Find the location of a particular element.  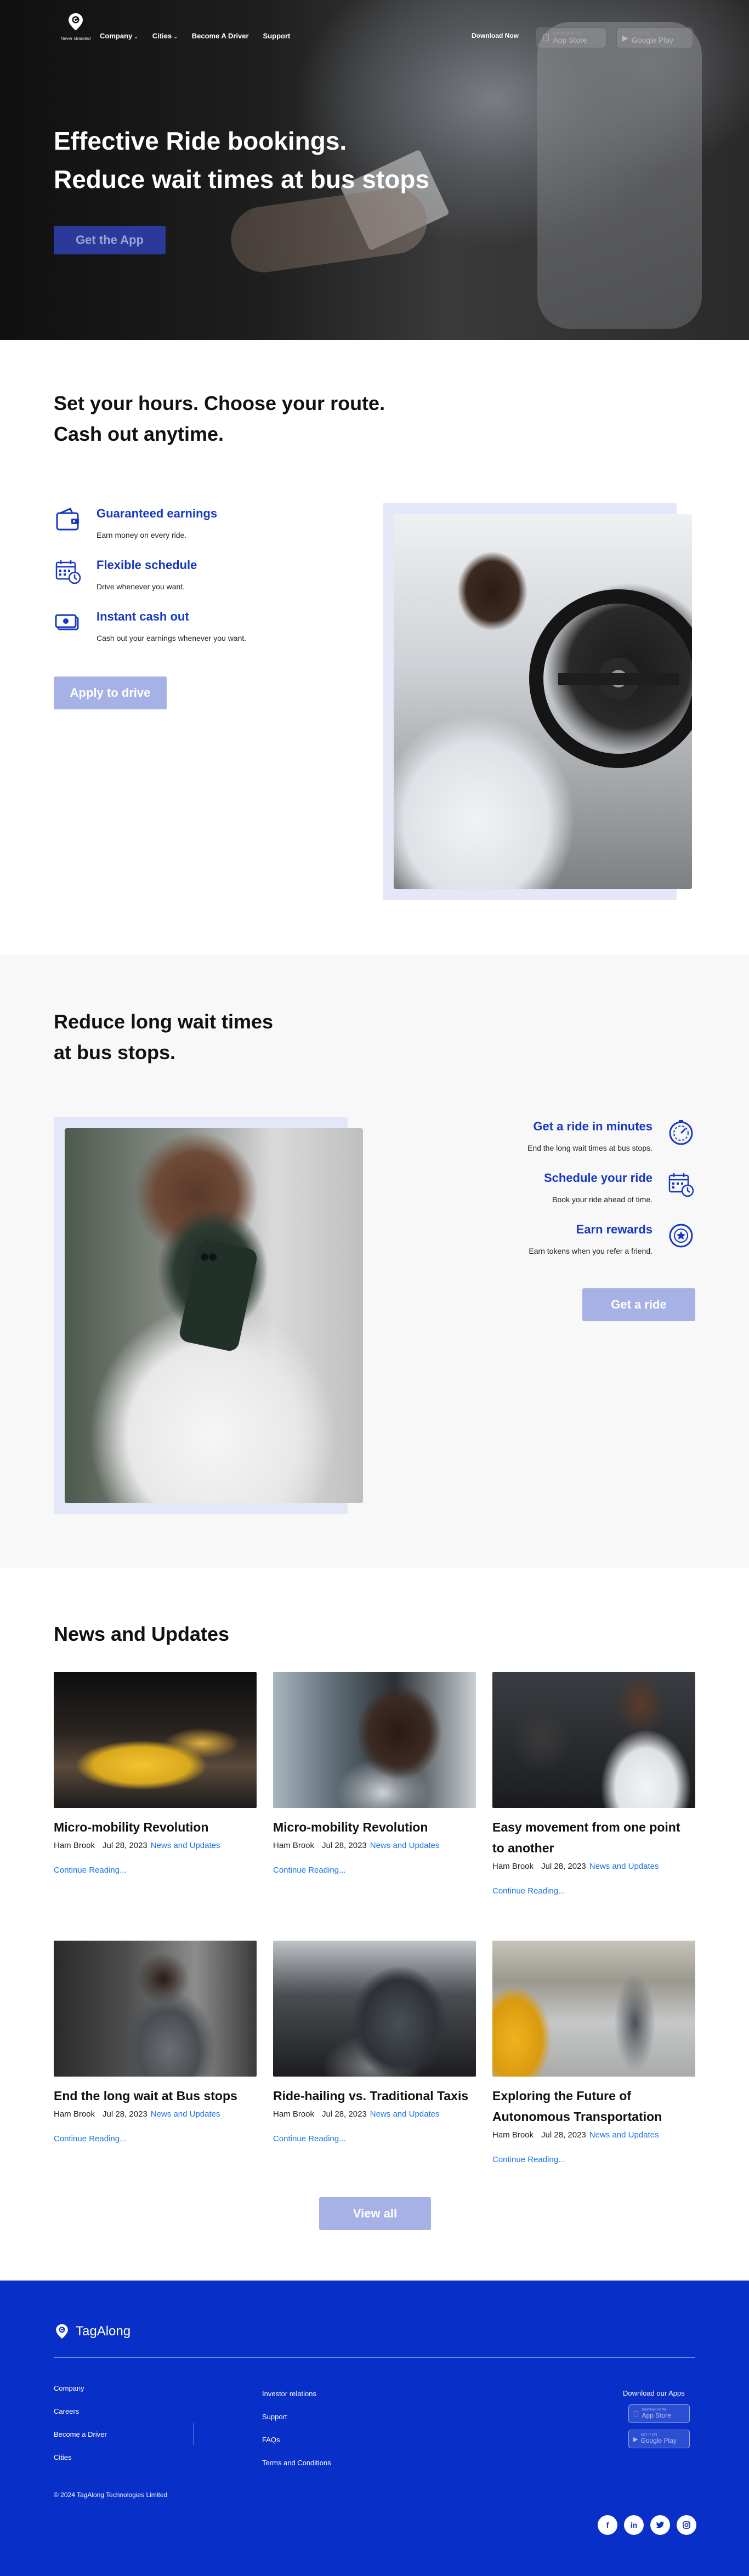

calendar-clock-icon is located at coordinates (68, 572).